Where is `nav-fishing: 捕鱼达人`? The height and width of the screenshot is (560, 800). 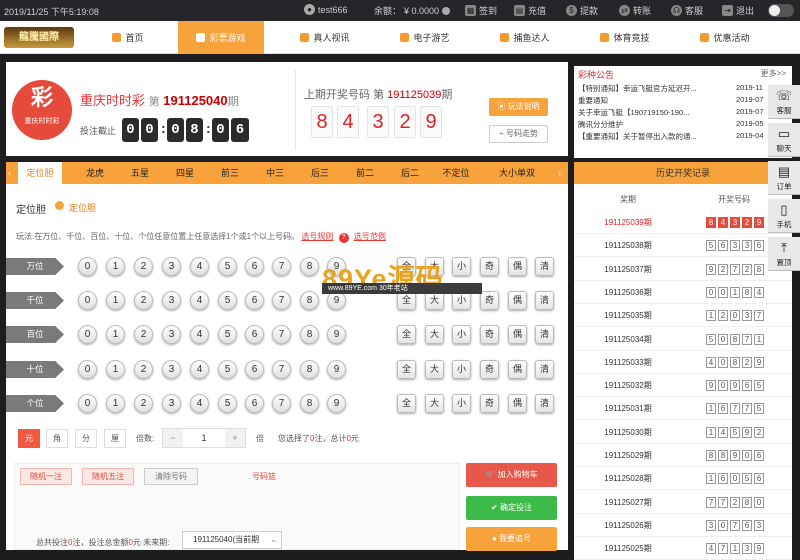 nav-fishing: 捕鱼达人 is located at coordinates (525, 37).